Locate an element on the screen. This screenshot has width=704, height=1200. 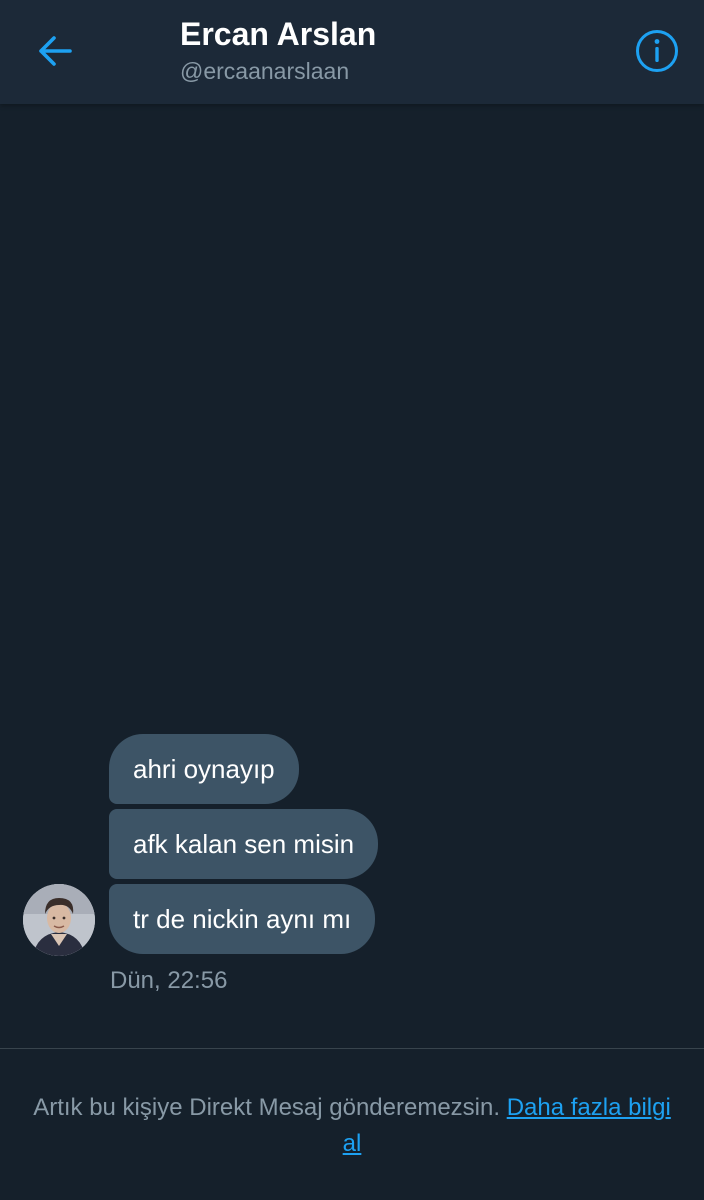
avatar-photo is located at coordinates (59, 920).